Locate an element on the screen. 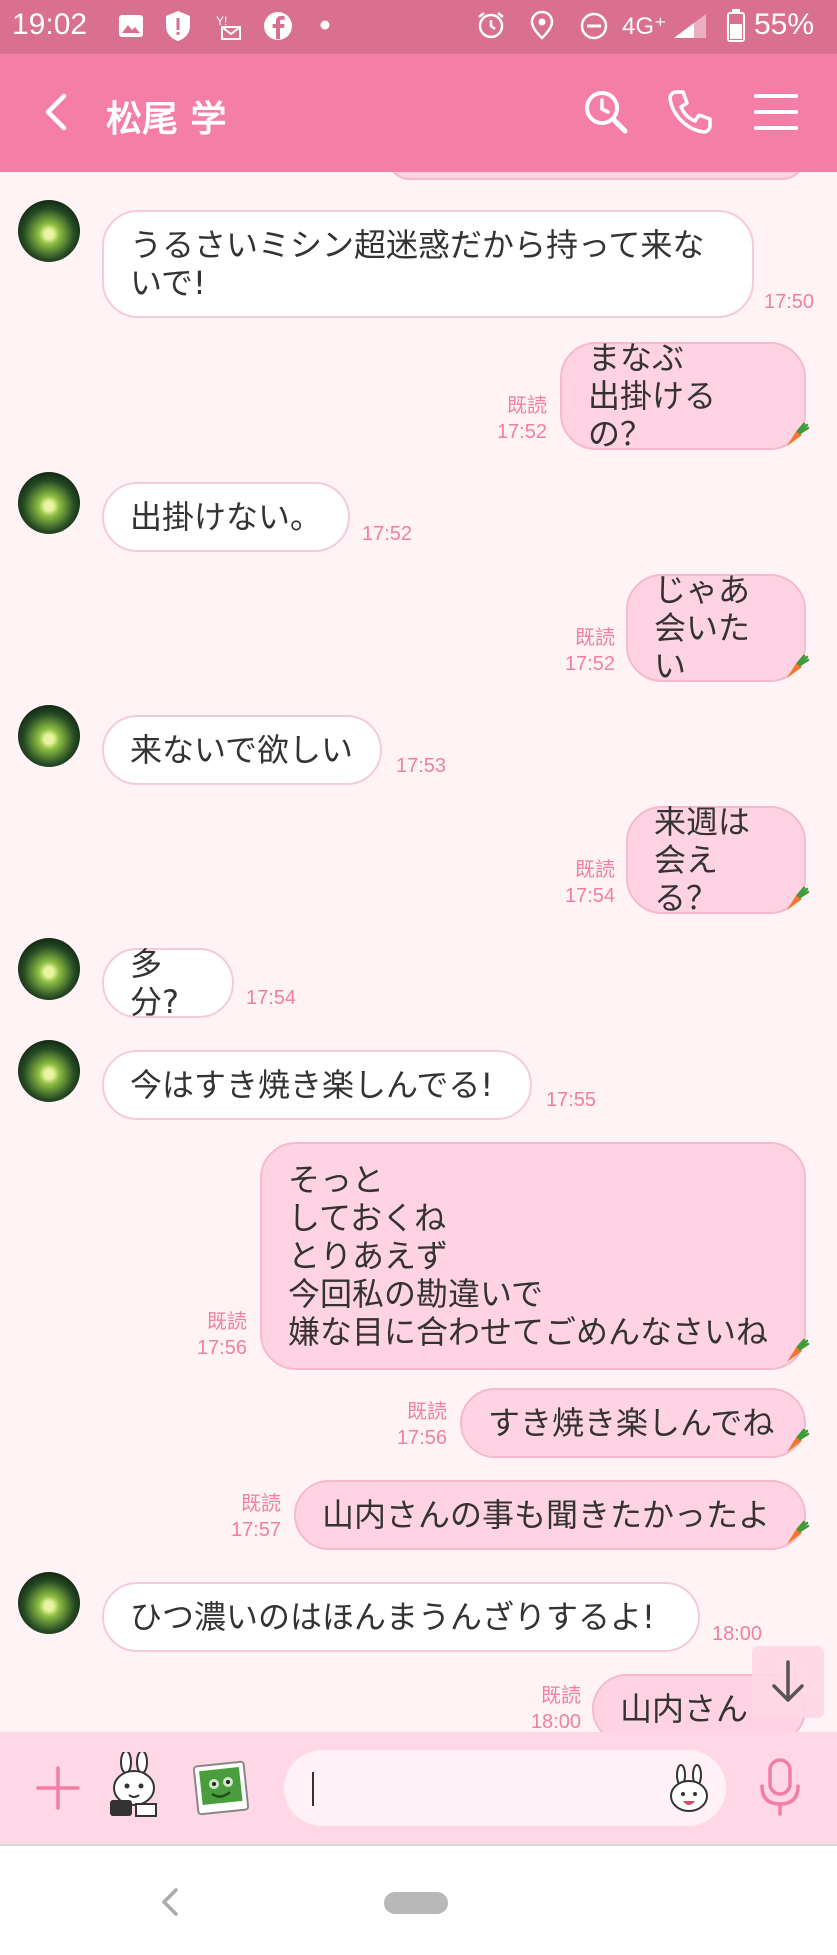  message-bubble-outgoing: 来週は 会える？ is located at coordinates (716, 860).